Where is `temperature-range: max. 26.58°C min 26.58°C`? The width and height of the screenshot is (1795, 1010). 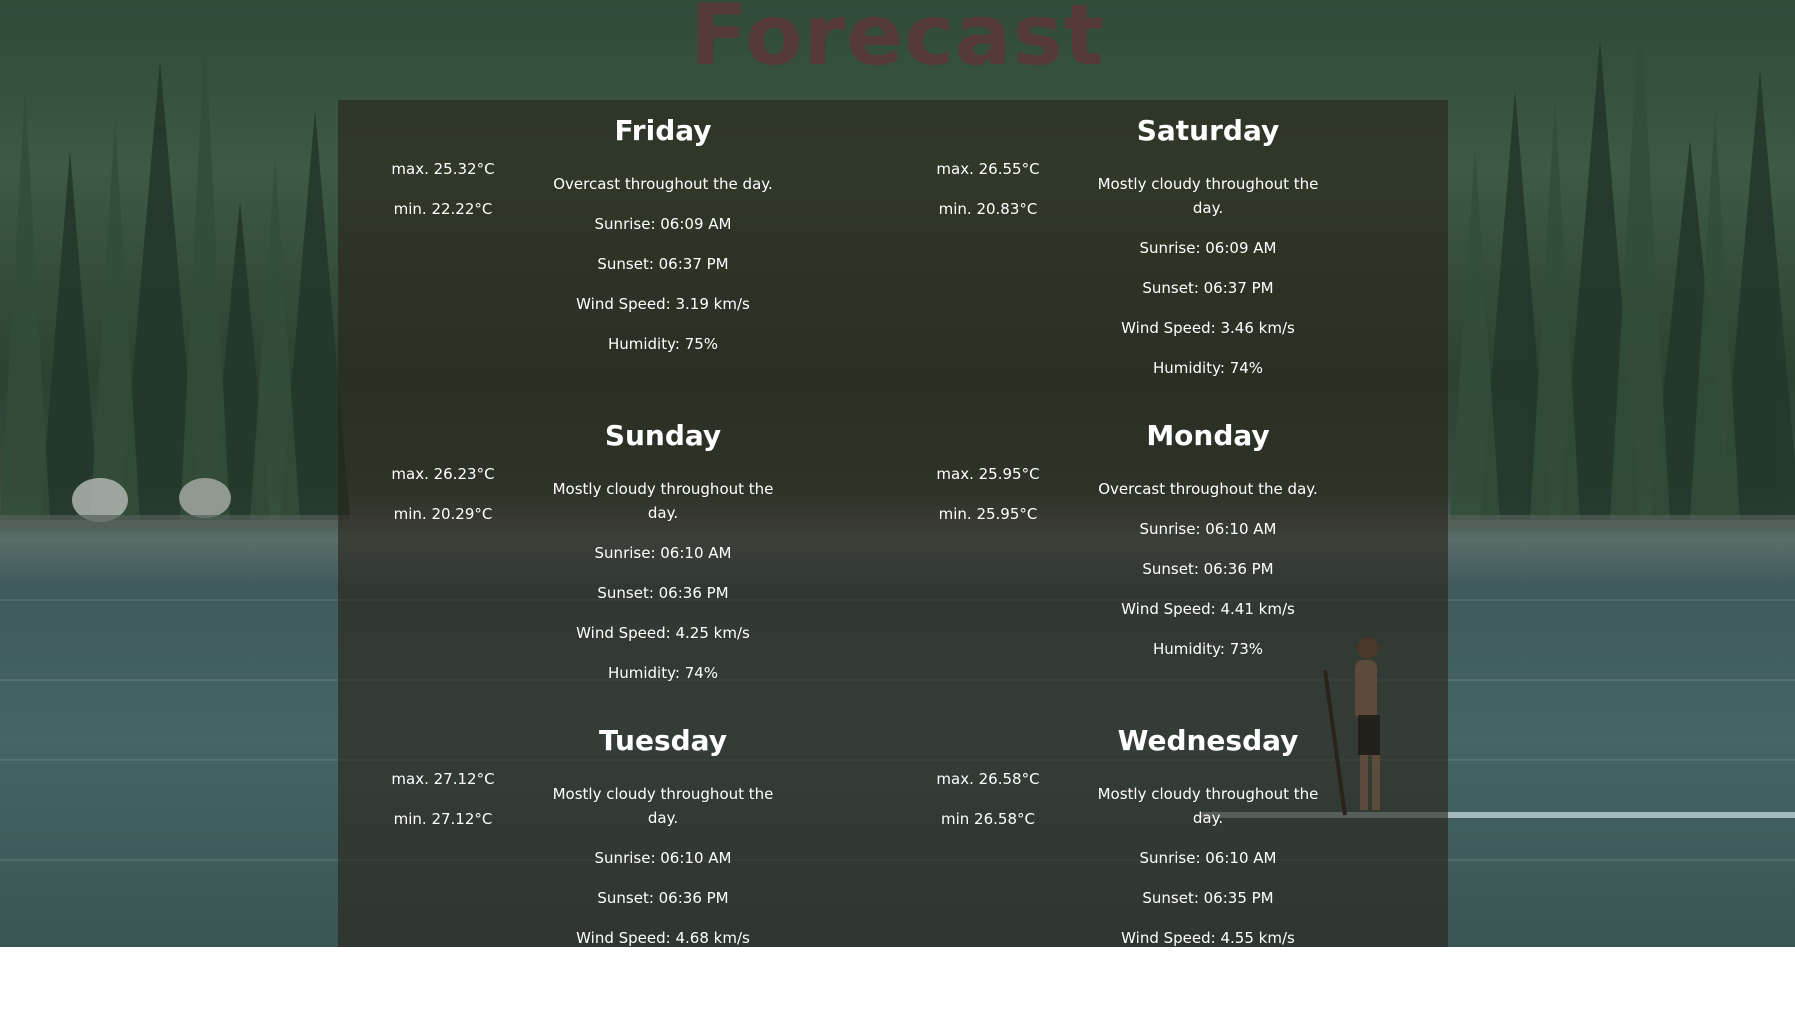
temperature-range: max. 26.58°C min 26.58°C is located at coordinates (988, 810).